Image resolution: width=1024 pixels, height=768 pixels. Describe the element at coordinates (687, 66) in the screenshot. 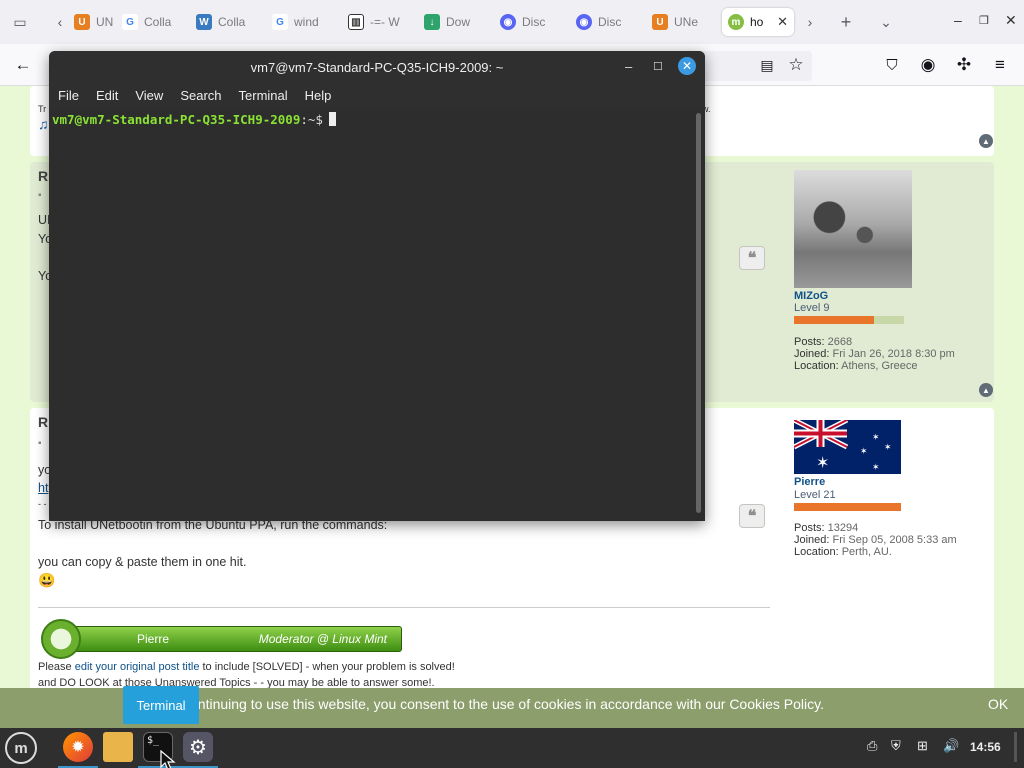

I see `close-icon: ✕` at that location.